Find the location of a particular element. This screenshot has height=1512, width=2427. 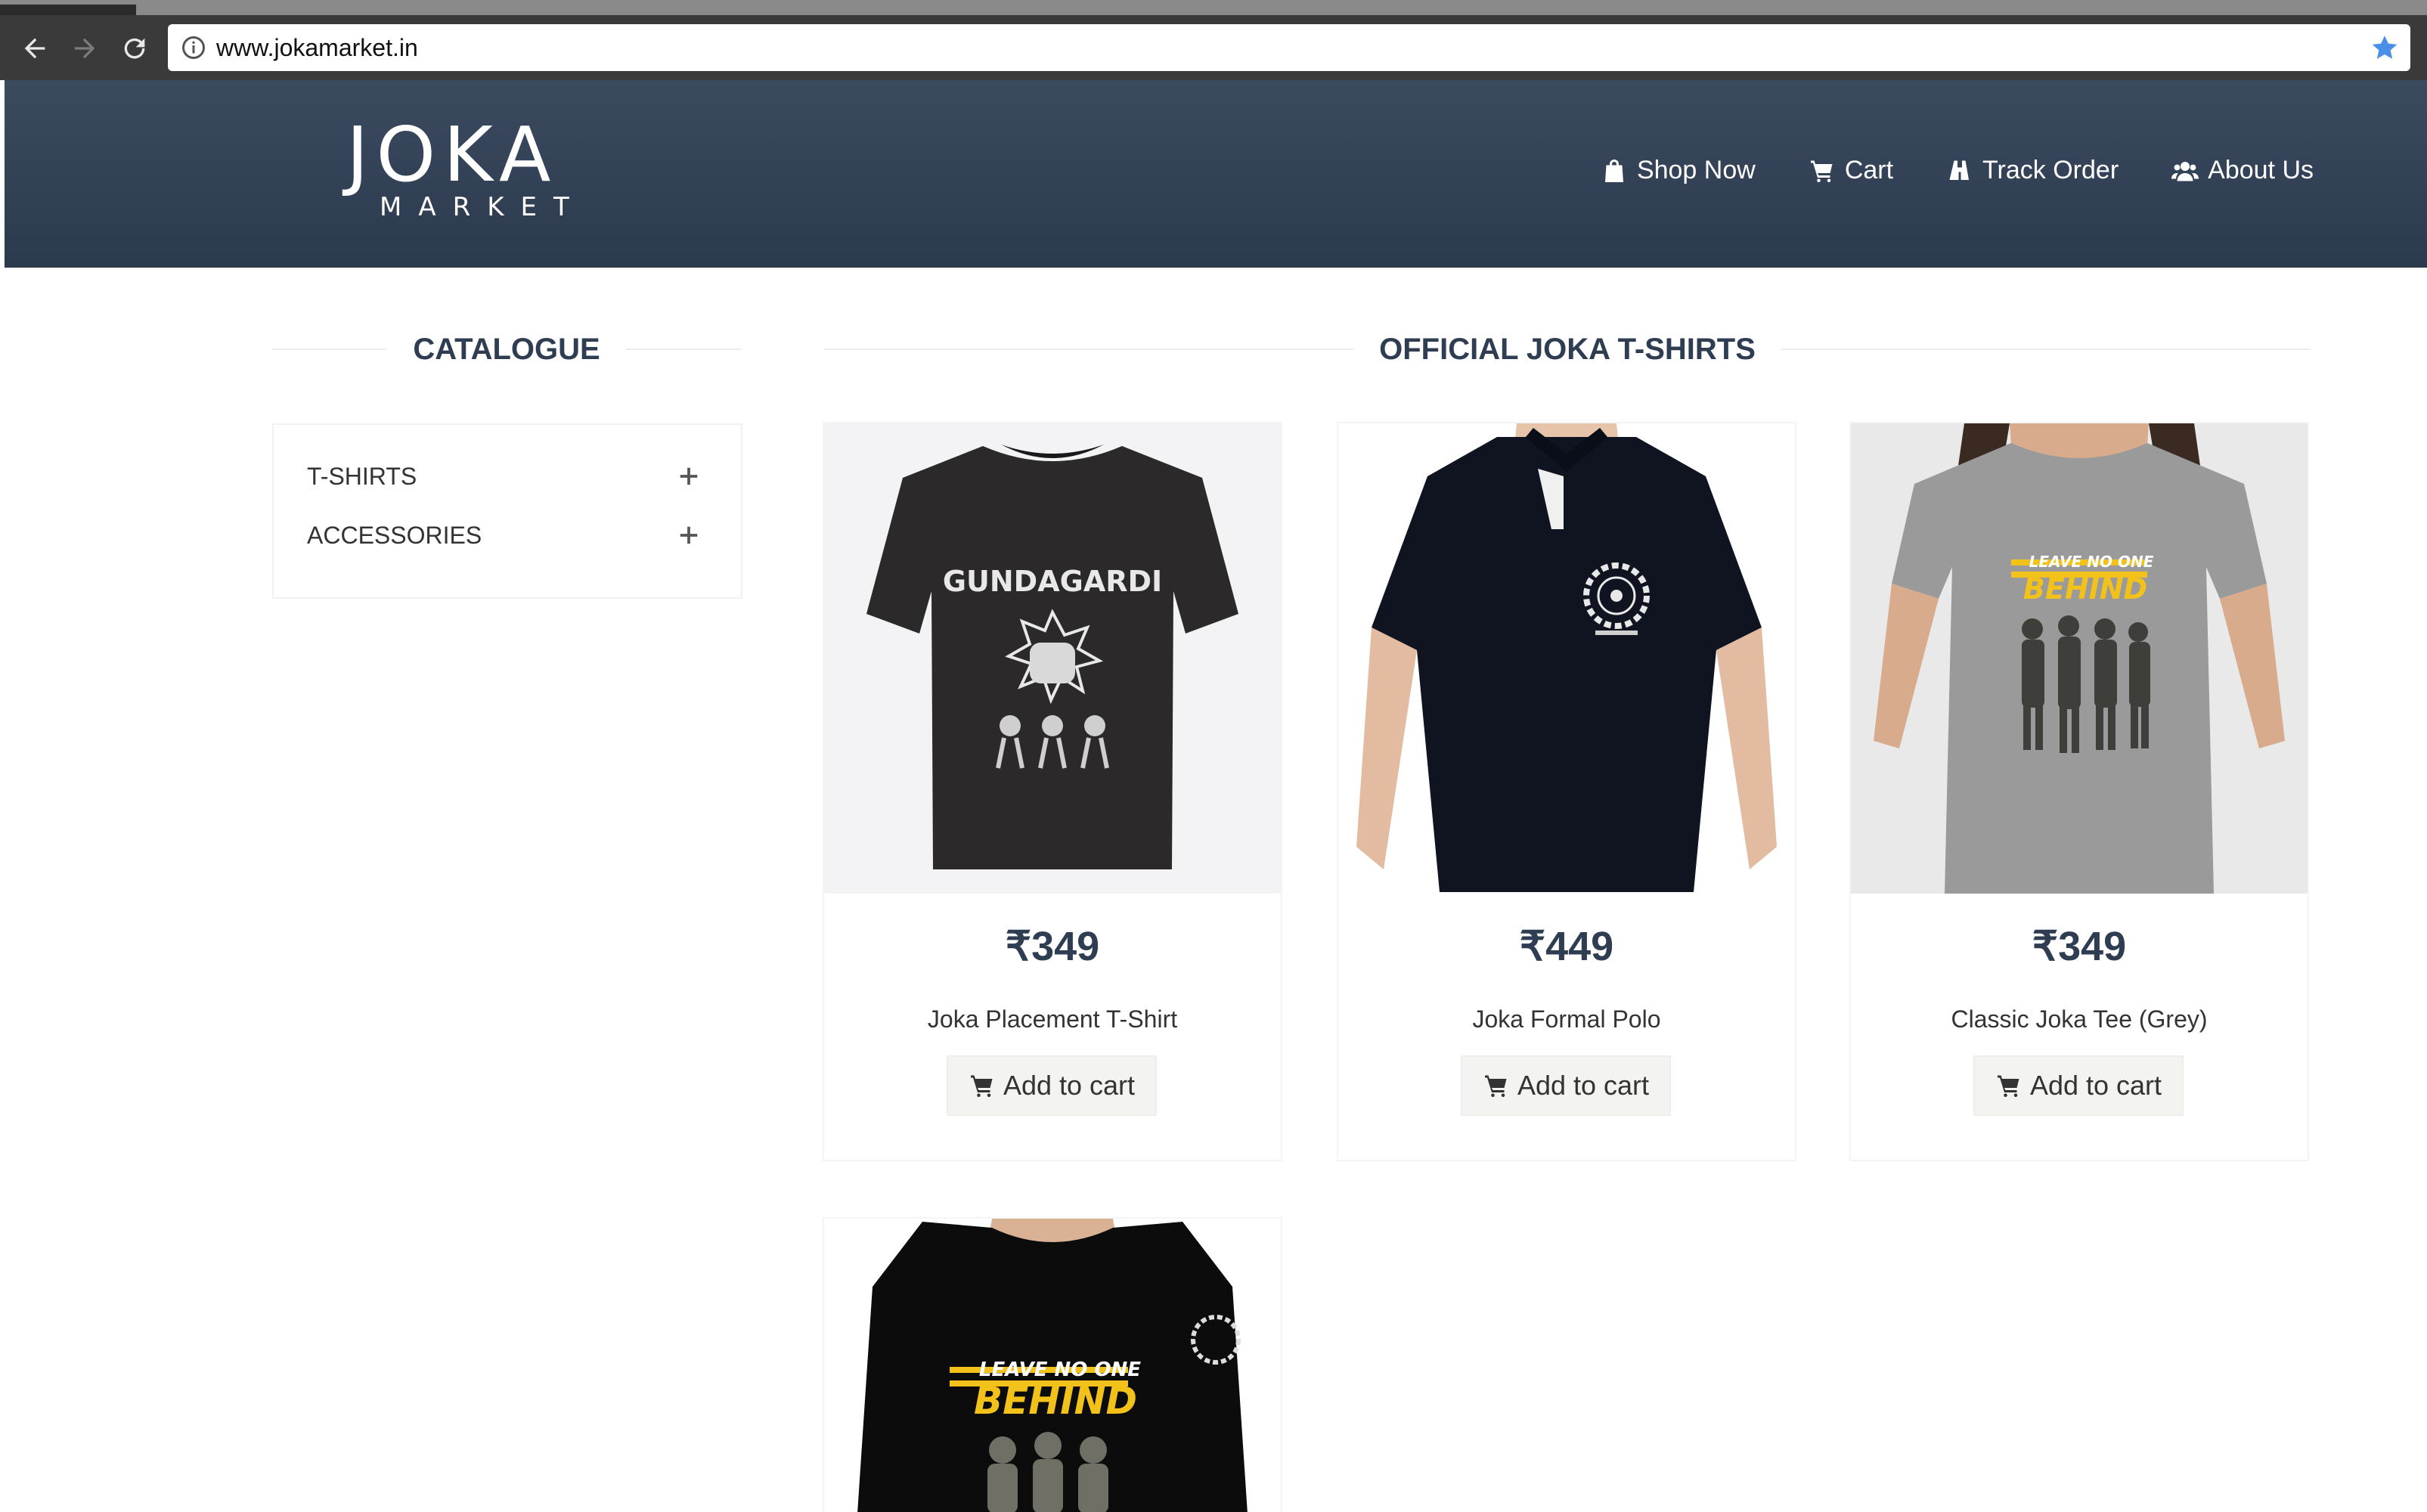

back-button is located at coordinates (35, 48).